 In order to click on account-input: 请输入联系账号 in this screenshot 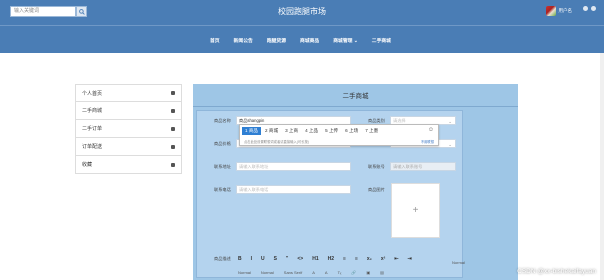, I will do `click(423, 166)`.